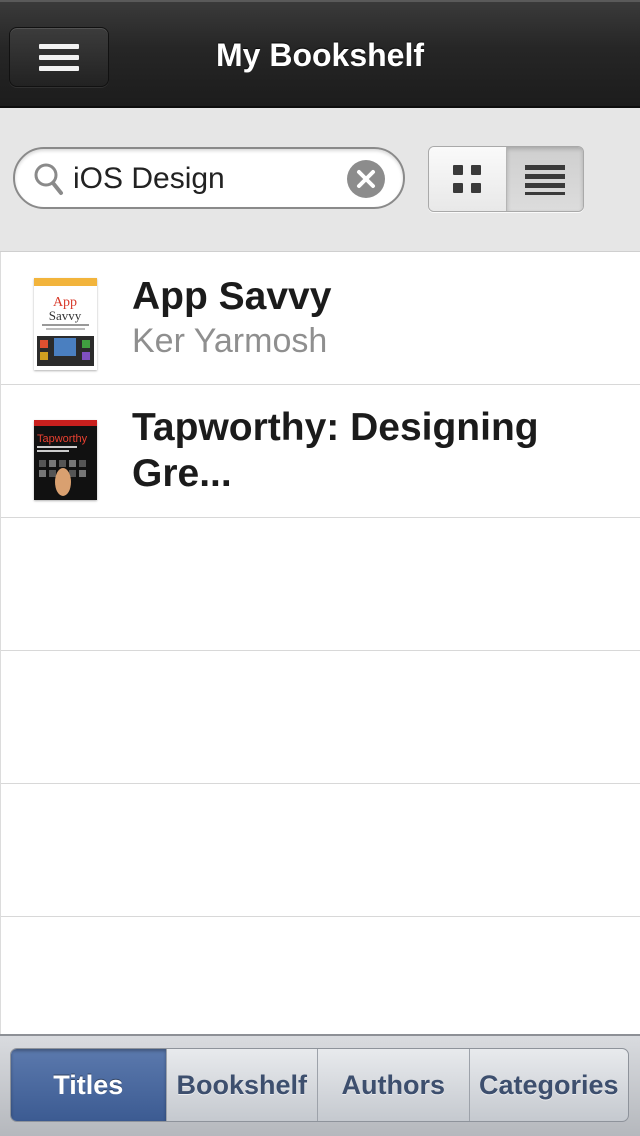 The height and width of the screenshot is (1136, 640). What do you see at coordinates (65, 324) in the screenshot?
I see `book-cover: App Savvy` at bounding box center [65, 324].